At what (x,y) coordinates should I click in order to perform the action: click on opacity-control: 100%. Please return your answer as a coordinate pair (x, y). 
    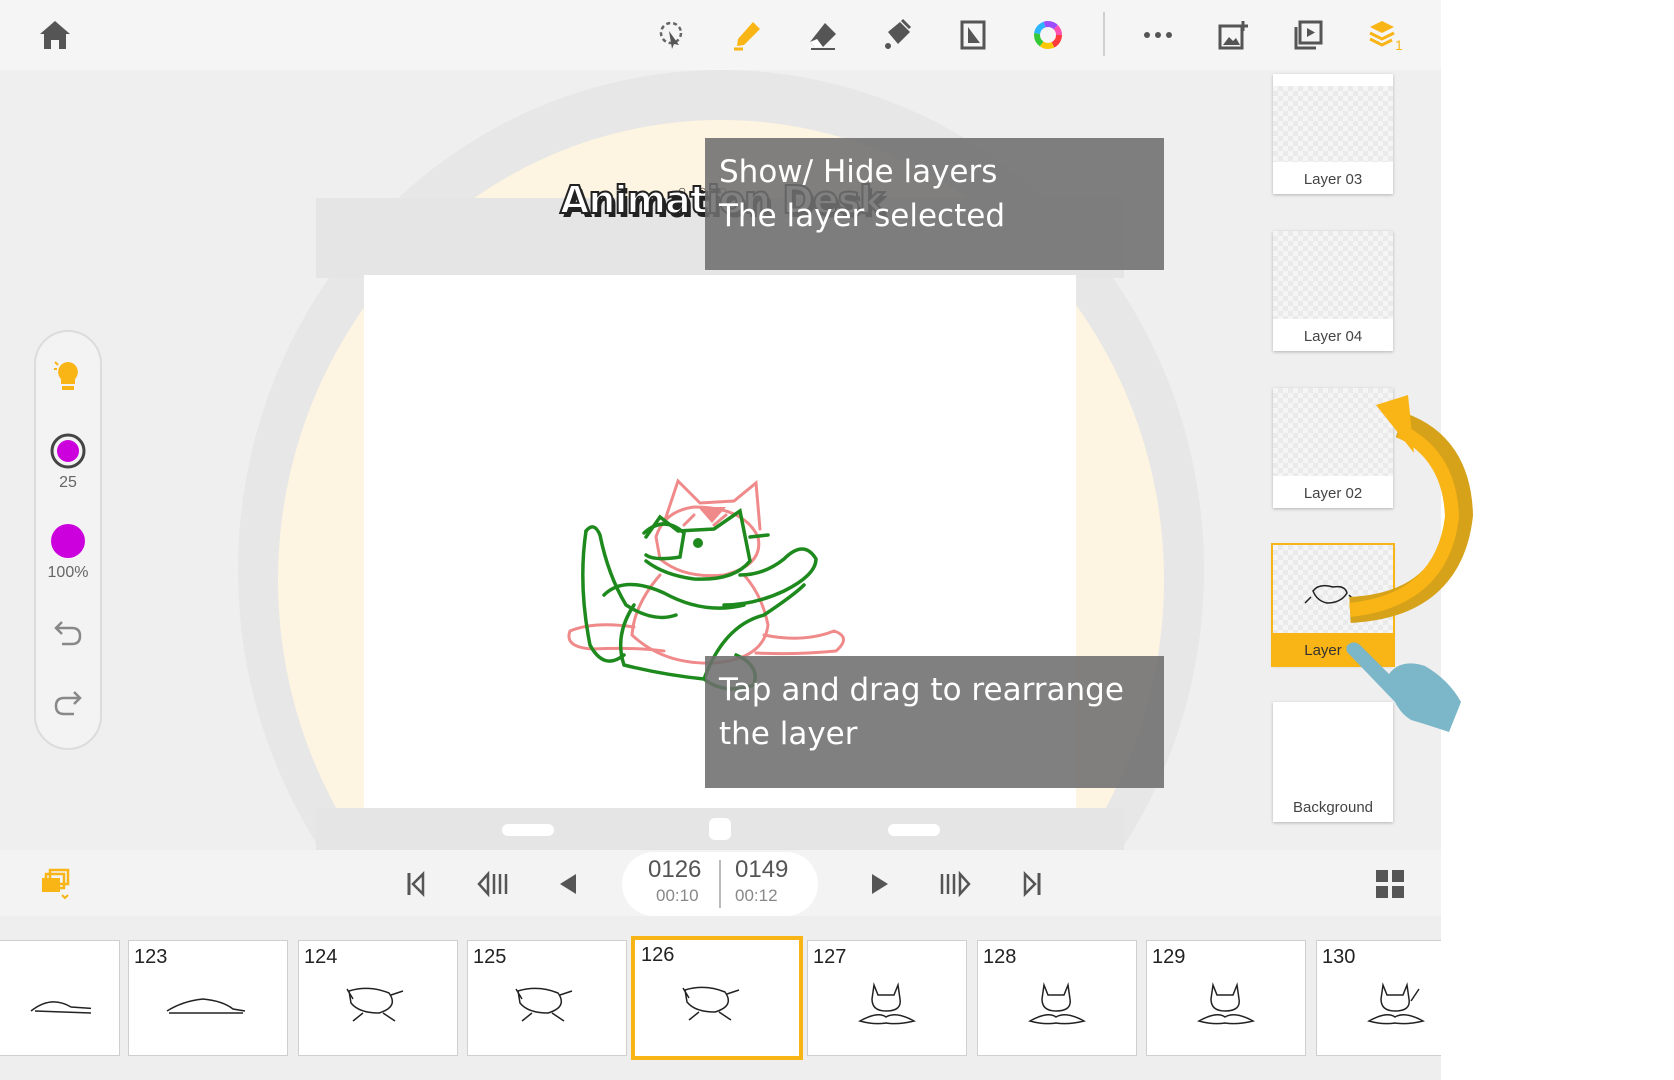
    Looking at the image, I should click on (68, 552).